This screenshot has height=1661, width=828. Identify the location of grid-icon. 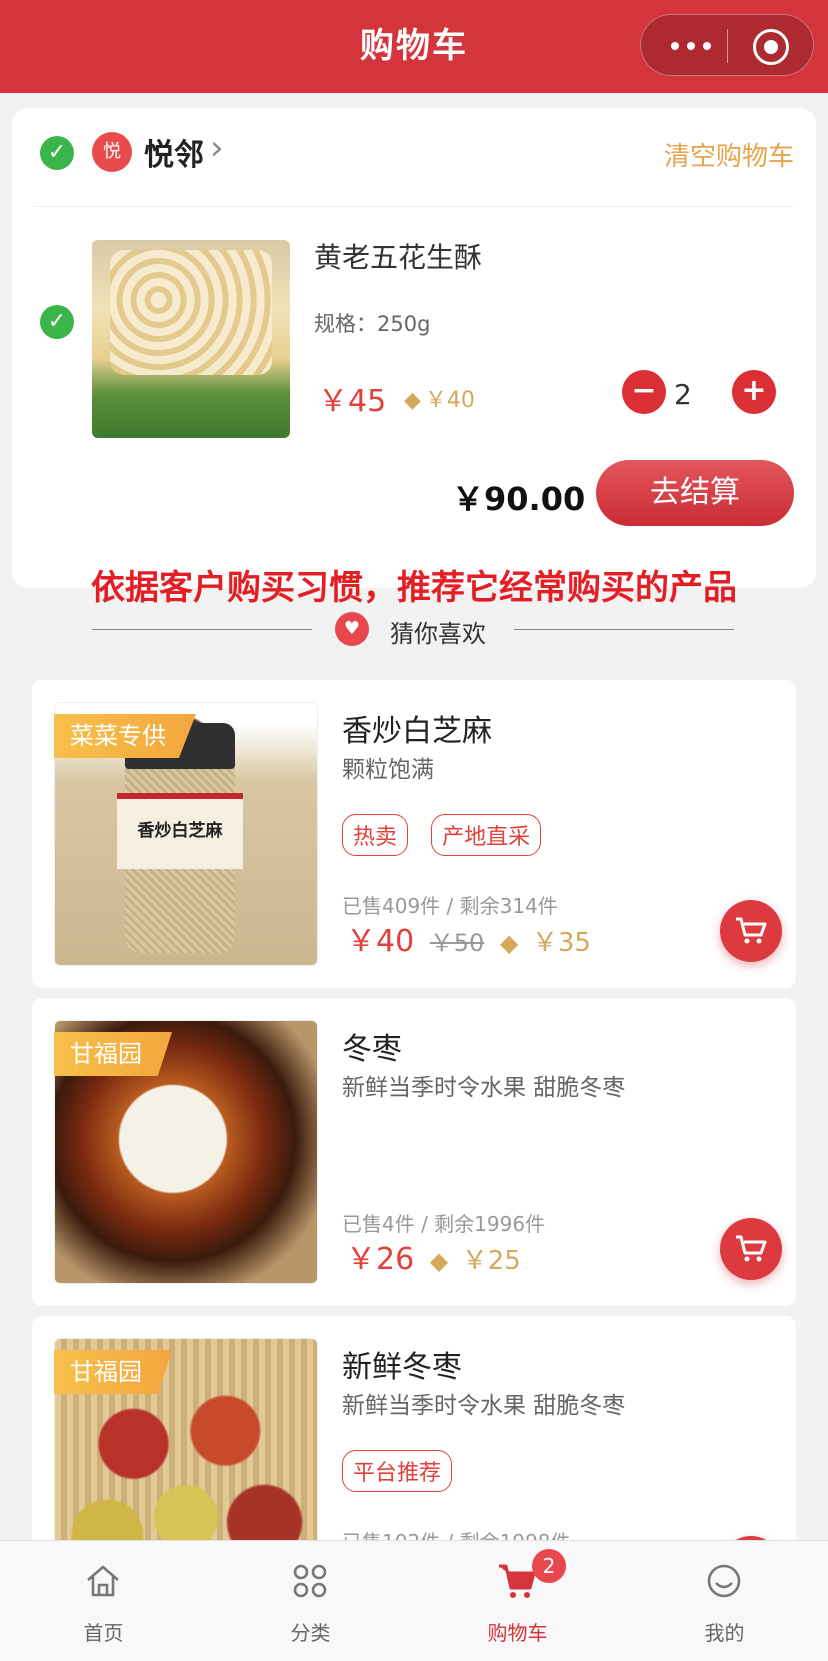
(310, 1581).